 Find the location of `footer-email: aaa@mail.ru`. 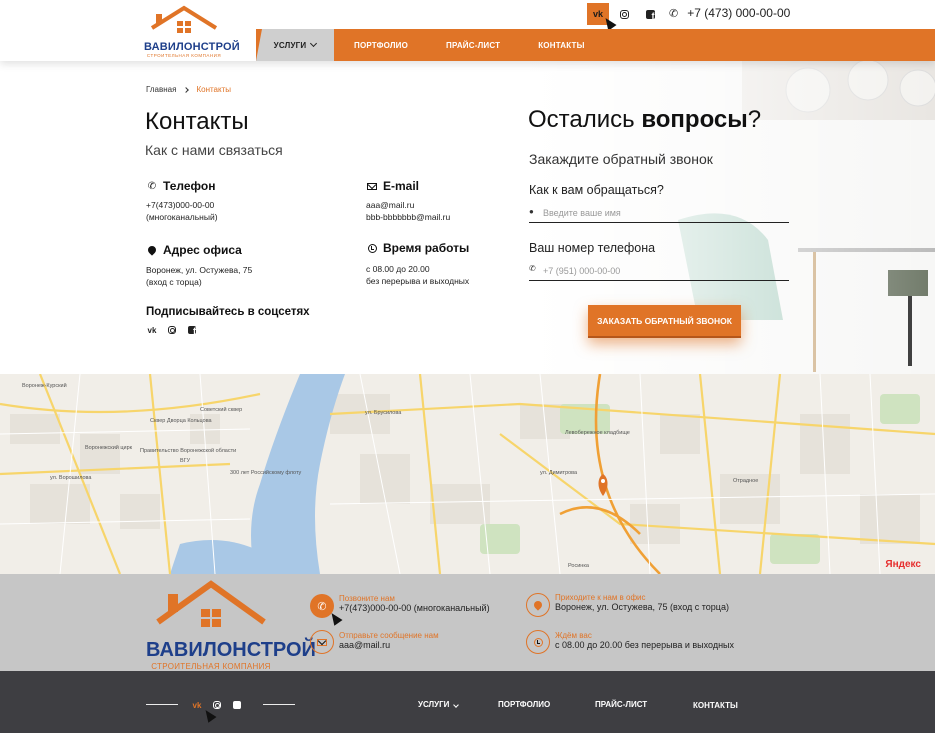

footer-email: aaa@mail.ru is located at coordinates (389, 645).